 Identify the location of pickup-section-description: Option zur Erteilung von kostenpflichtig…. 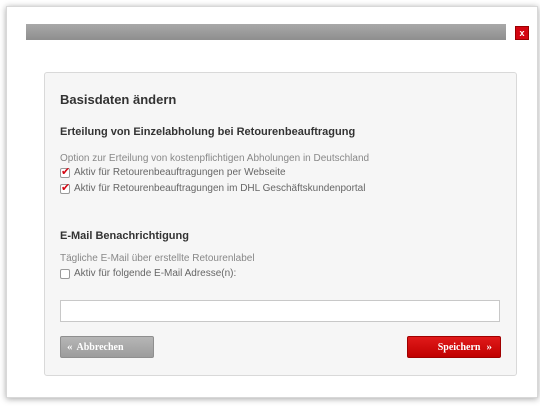
(215, 158).